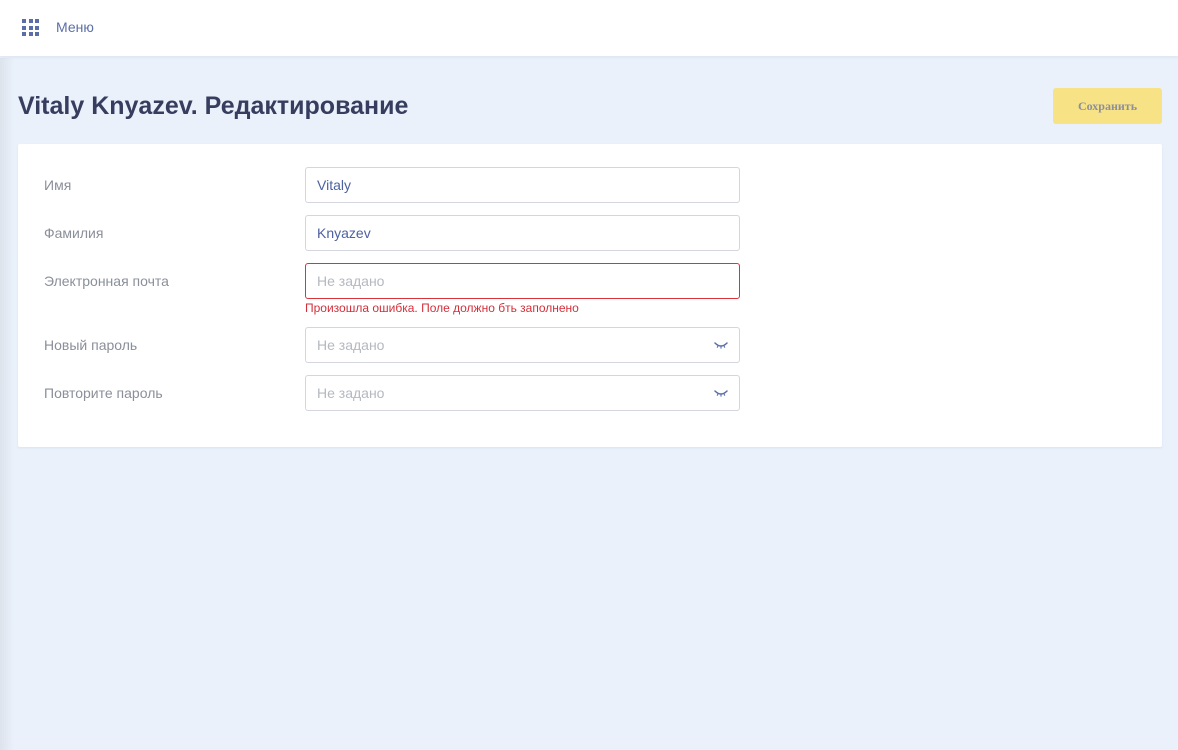 This screenshot has height=750, width=1178. I want to click on repeat-password-input, so click(522, 393).